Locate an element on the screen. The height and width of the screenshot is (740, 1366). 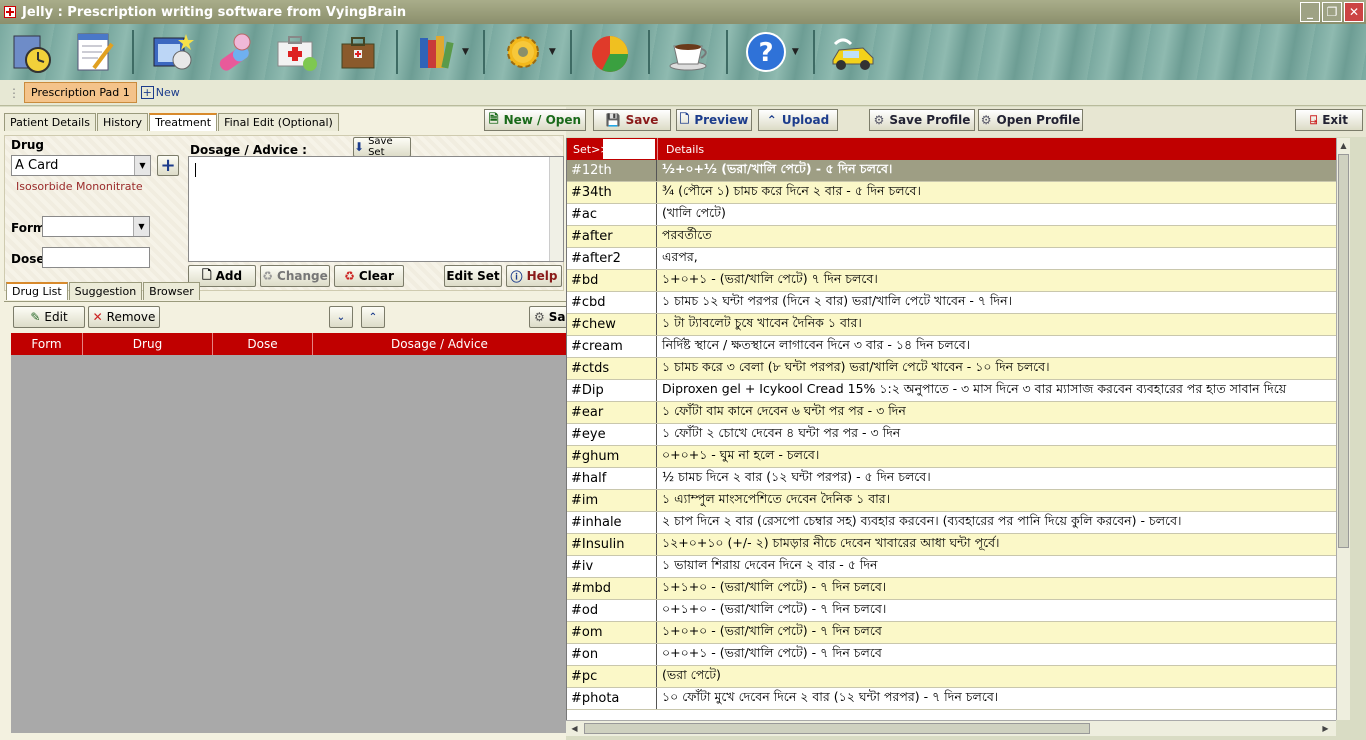
column-drug: Drug is located at coordinates (148, 344).